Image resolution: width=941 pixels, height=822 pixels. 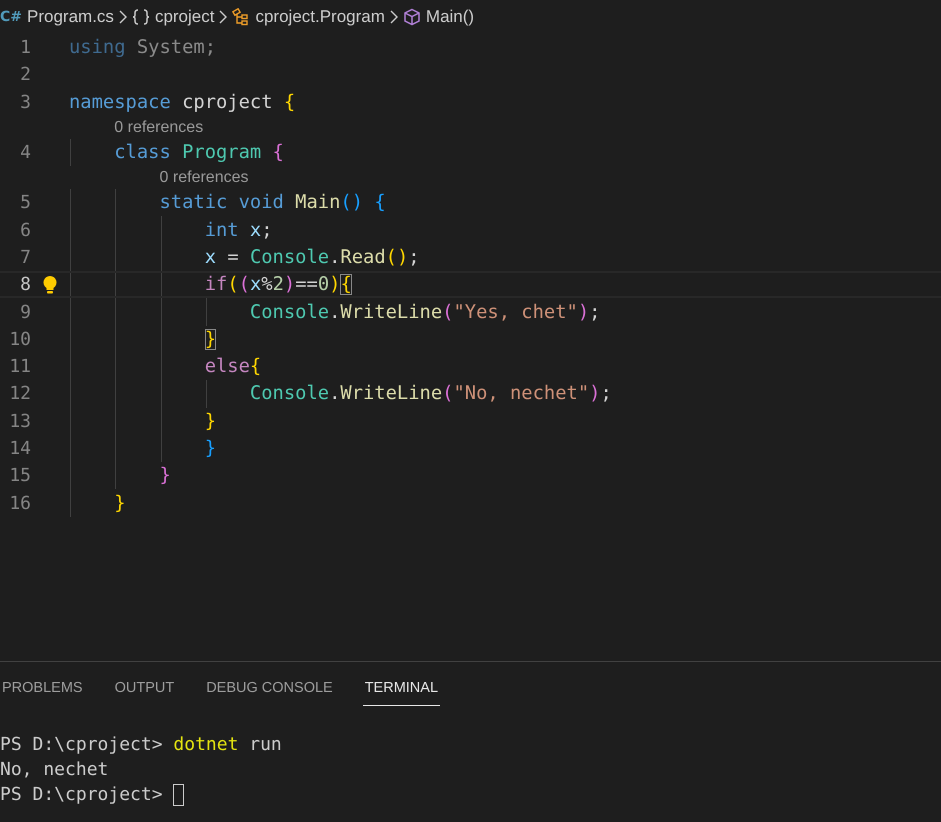 What do you see at coordinates (42, 684) in the screenshot?
I see `panel-tab: PROBLEMS` at bounding box center [42, 684].